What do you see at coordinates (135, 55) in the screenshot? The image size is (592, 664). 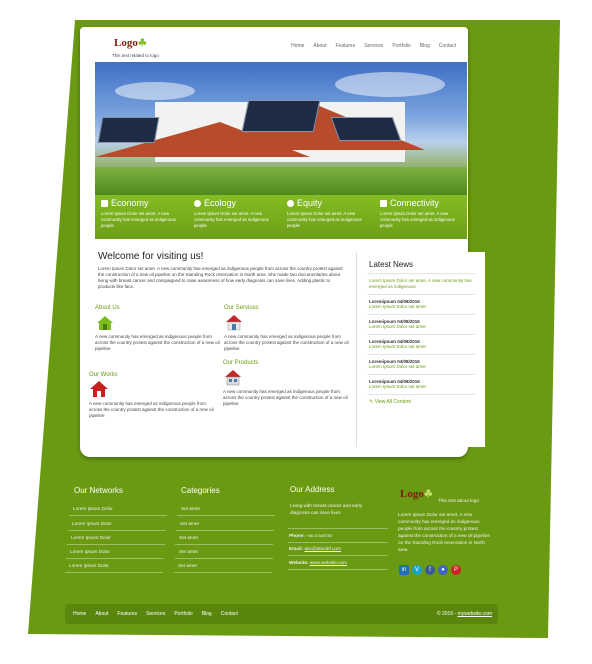 I see `logo-tagline: This text related to logo` at bounding box center [135, 55].